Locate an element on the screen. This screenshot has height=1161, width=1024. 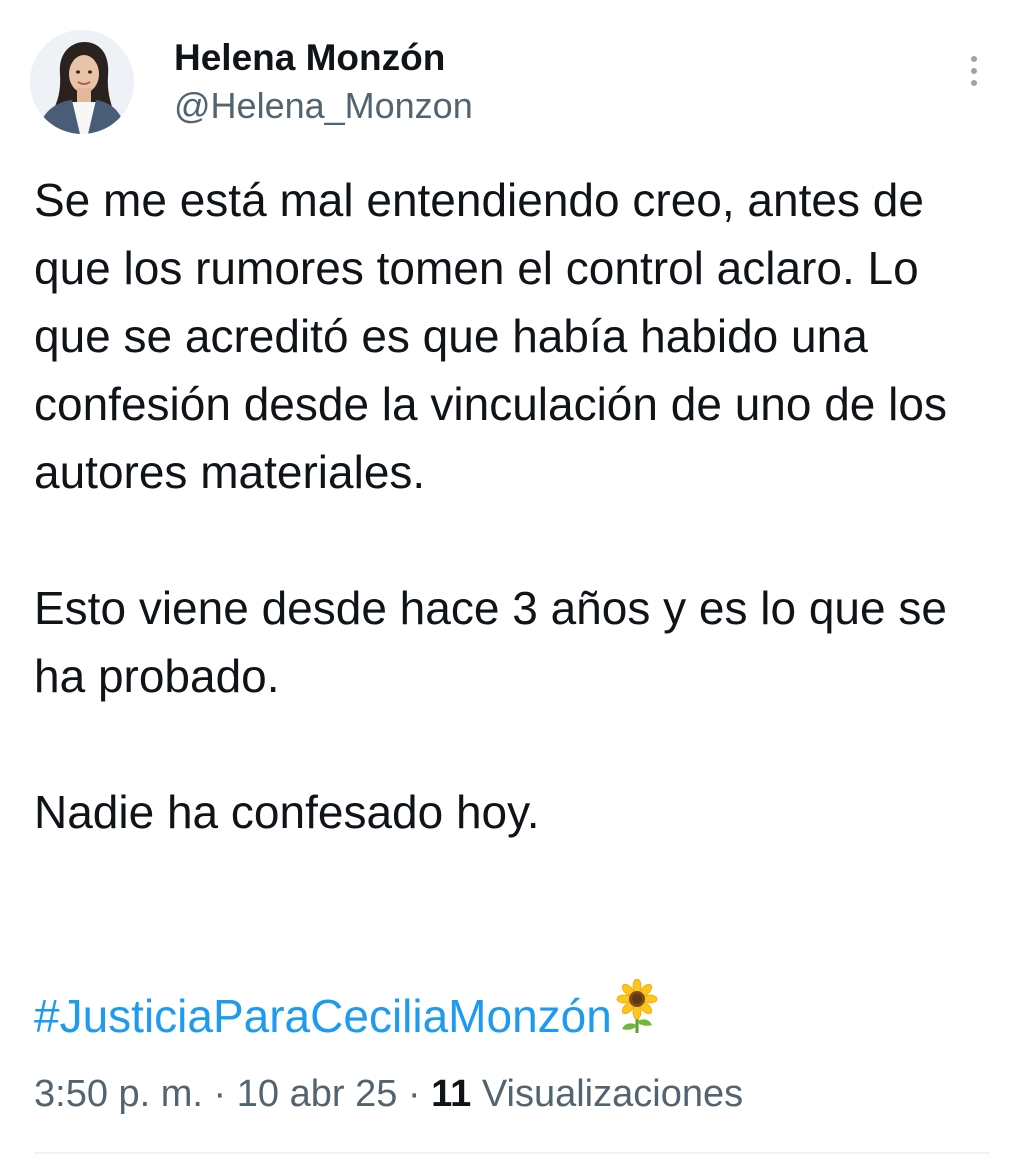
author-handle: @Helena_Monzon is located at coordinates (323, 106).